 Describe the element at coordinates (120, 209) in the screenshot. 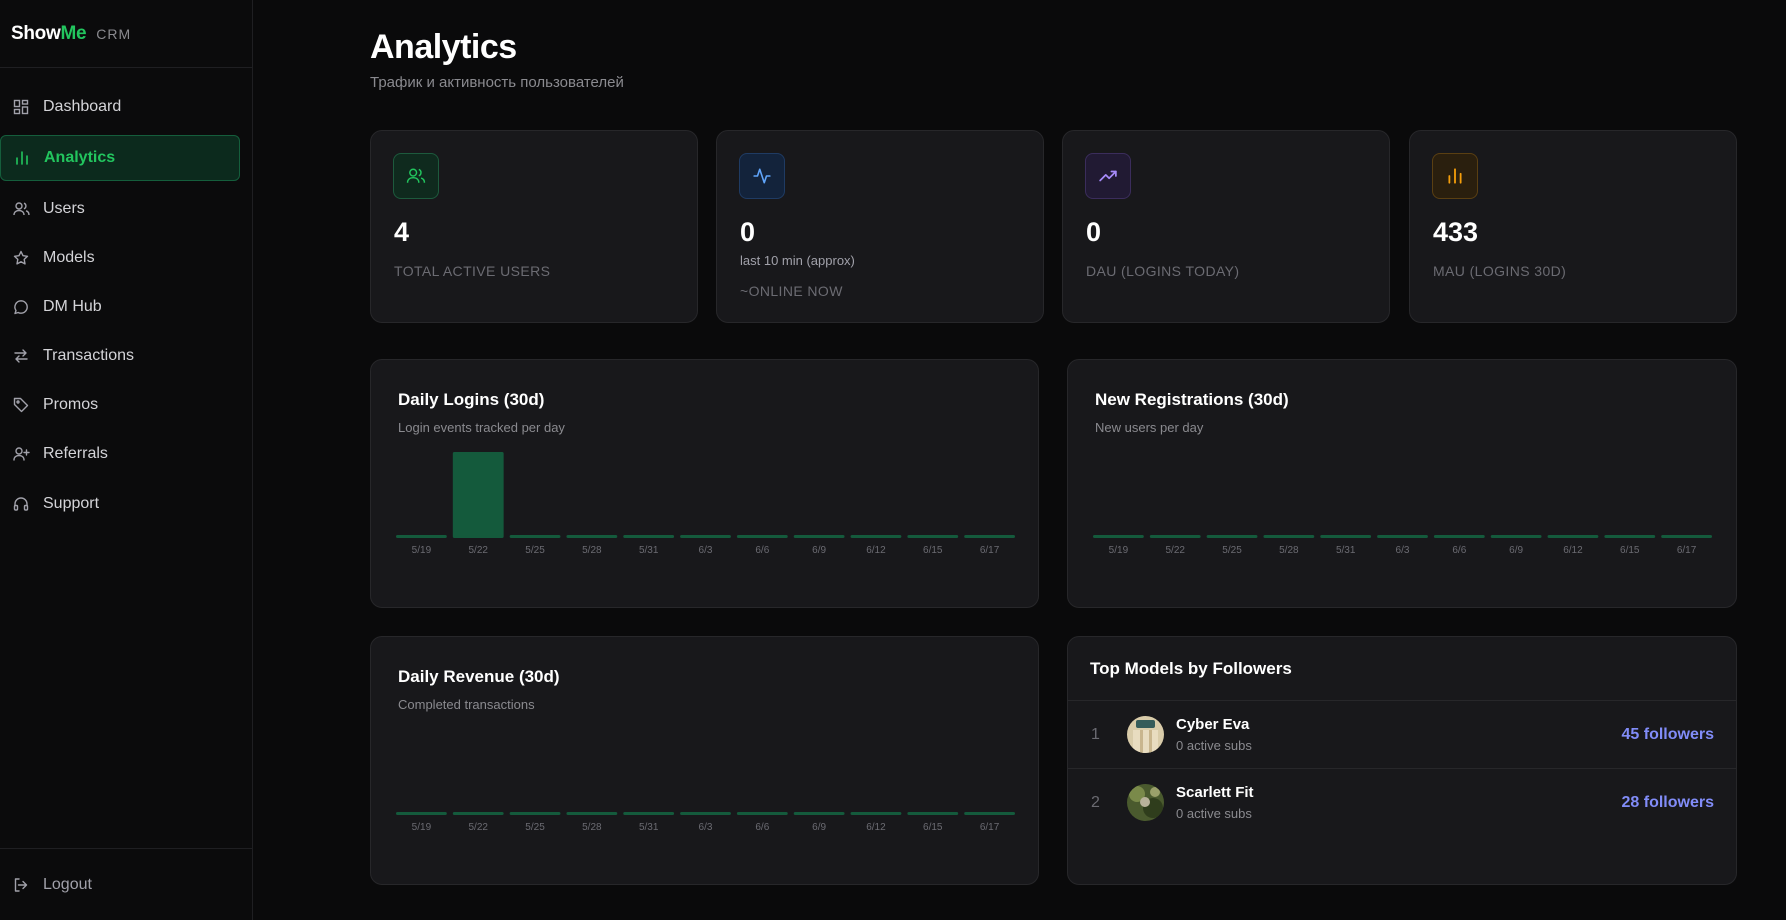

I see `sidebar-item-users: Users` at that location.